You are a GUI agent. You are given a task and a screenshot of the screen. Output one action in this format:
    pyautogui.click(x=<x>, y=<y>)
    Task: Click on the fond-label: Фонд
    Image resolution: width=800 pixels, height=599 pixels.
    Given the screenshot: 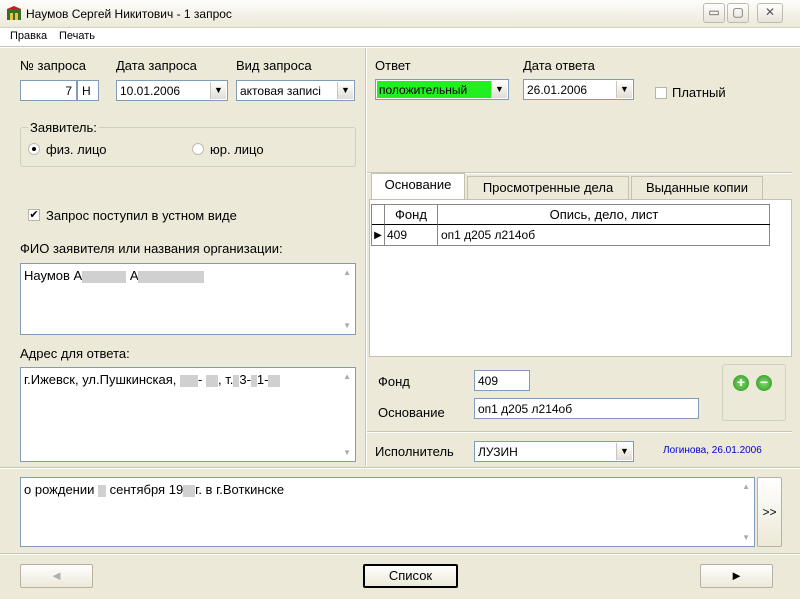 What is the action you would take?
    pyautogui.click(x=394, y=381)
    